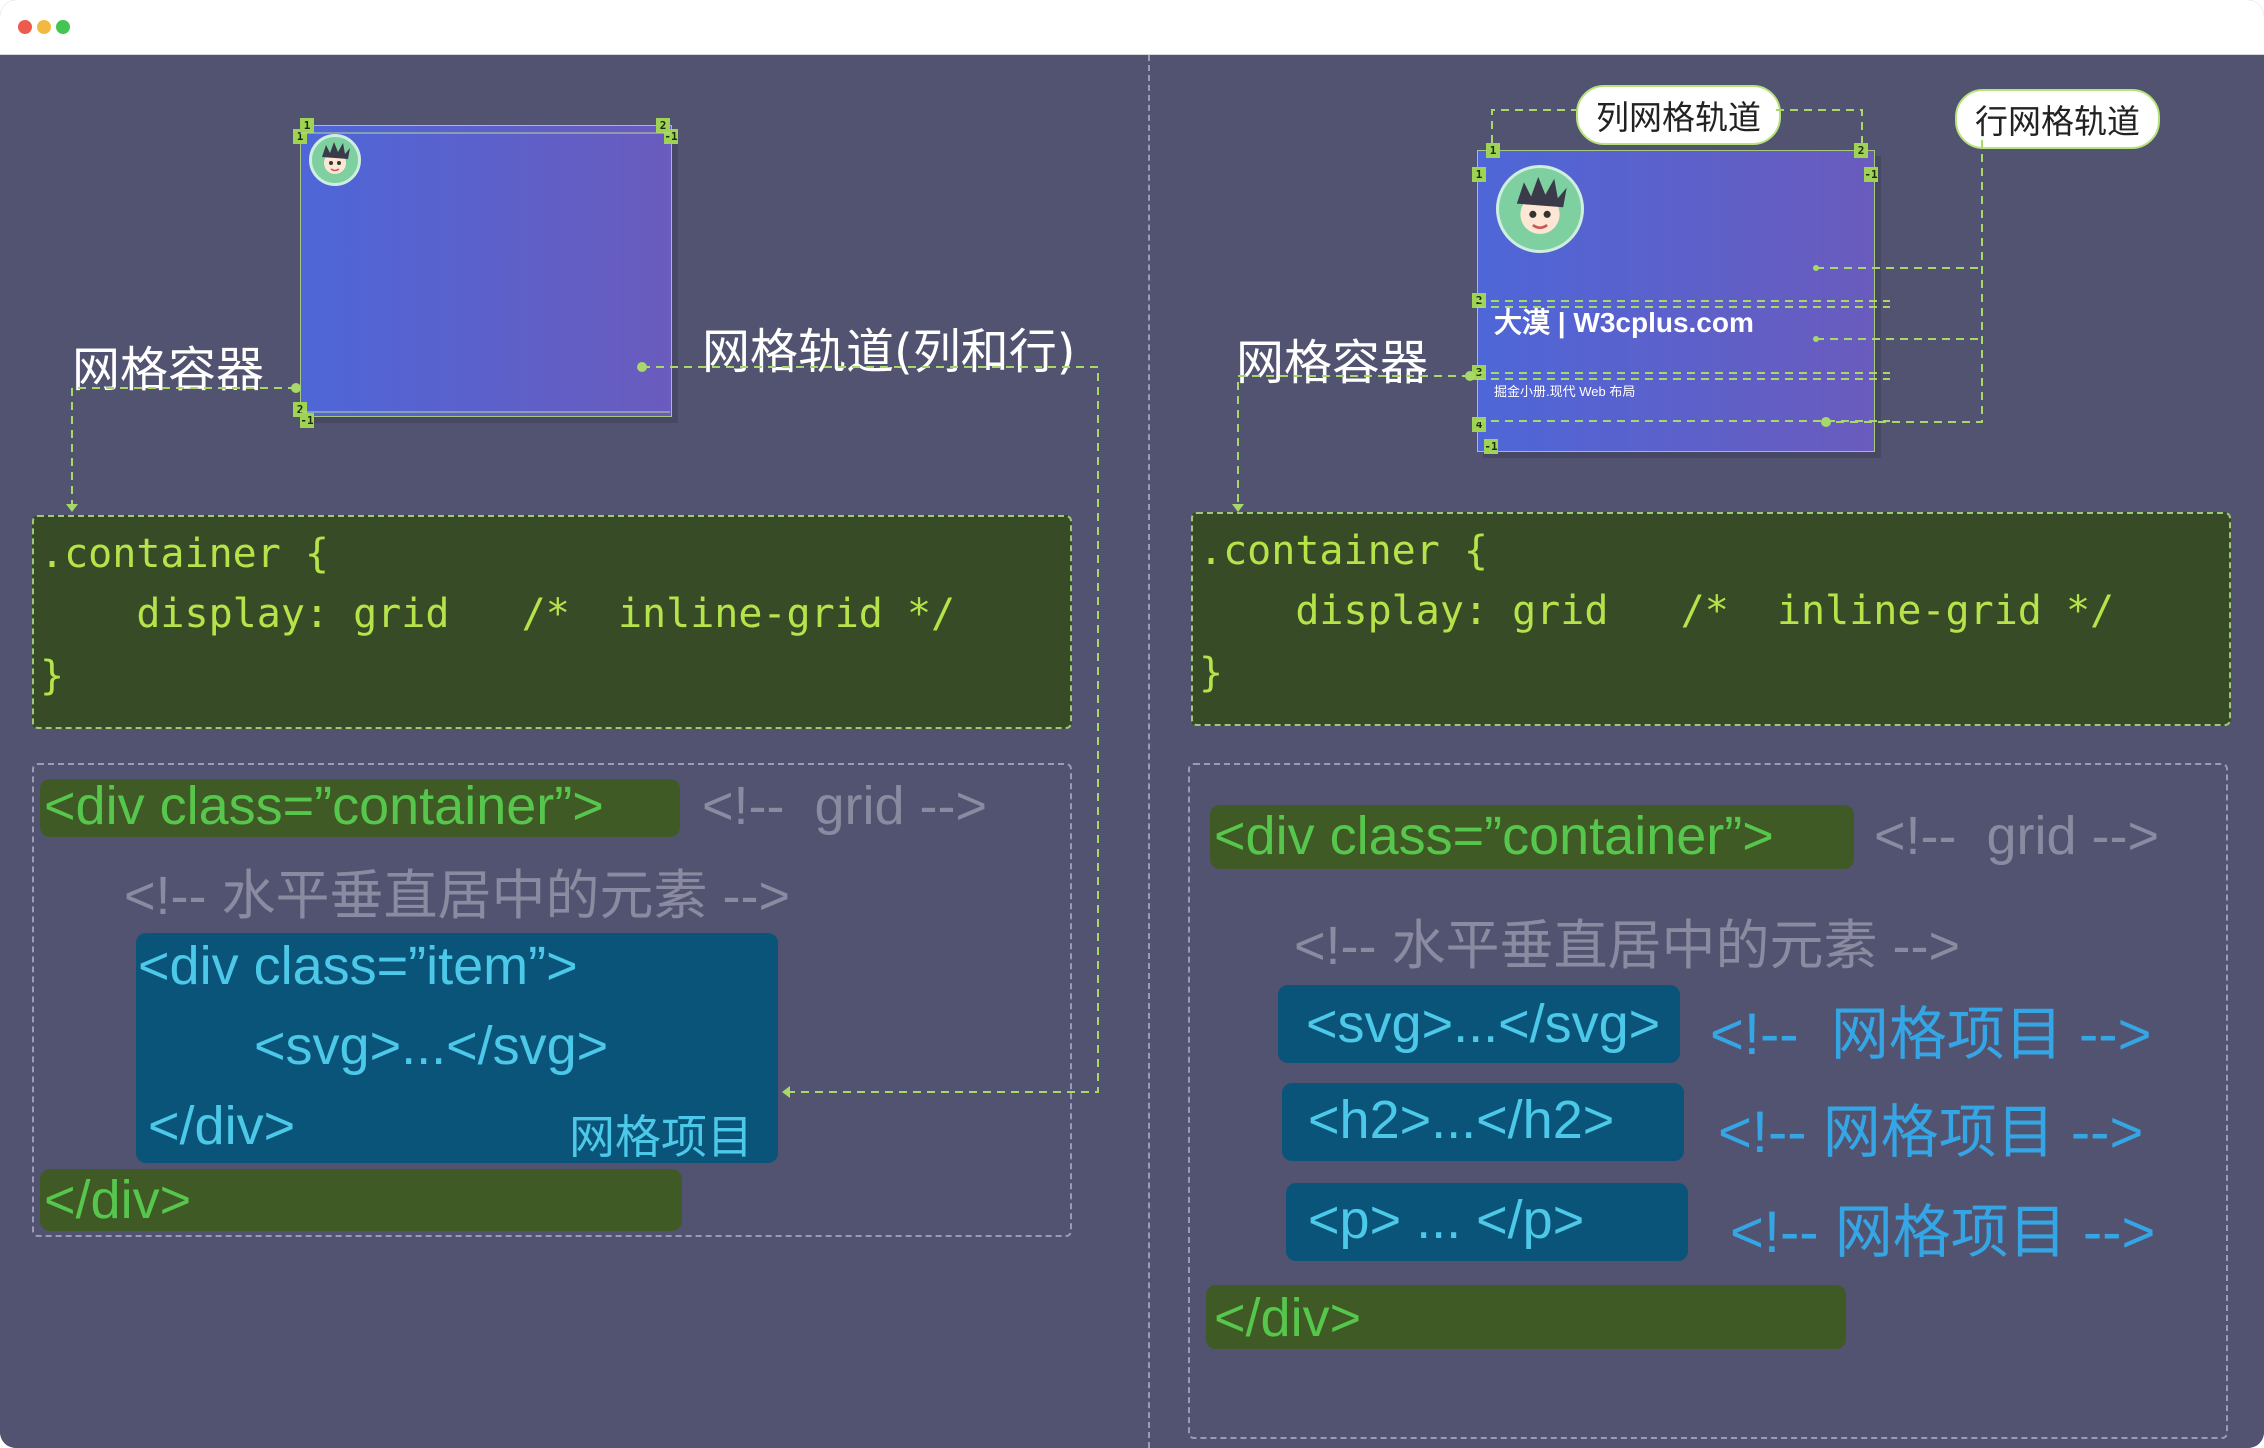 Image resolution: width=2264 pixels, height=1448 pixels. What do you see at coordinates (63, 27) in the screenshot?
I see `maximize-window-button` at bounding box center [63, 27].